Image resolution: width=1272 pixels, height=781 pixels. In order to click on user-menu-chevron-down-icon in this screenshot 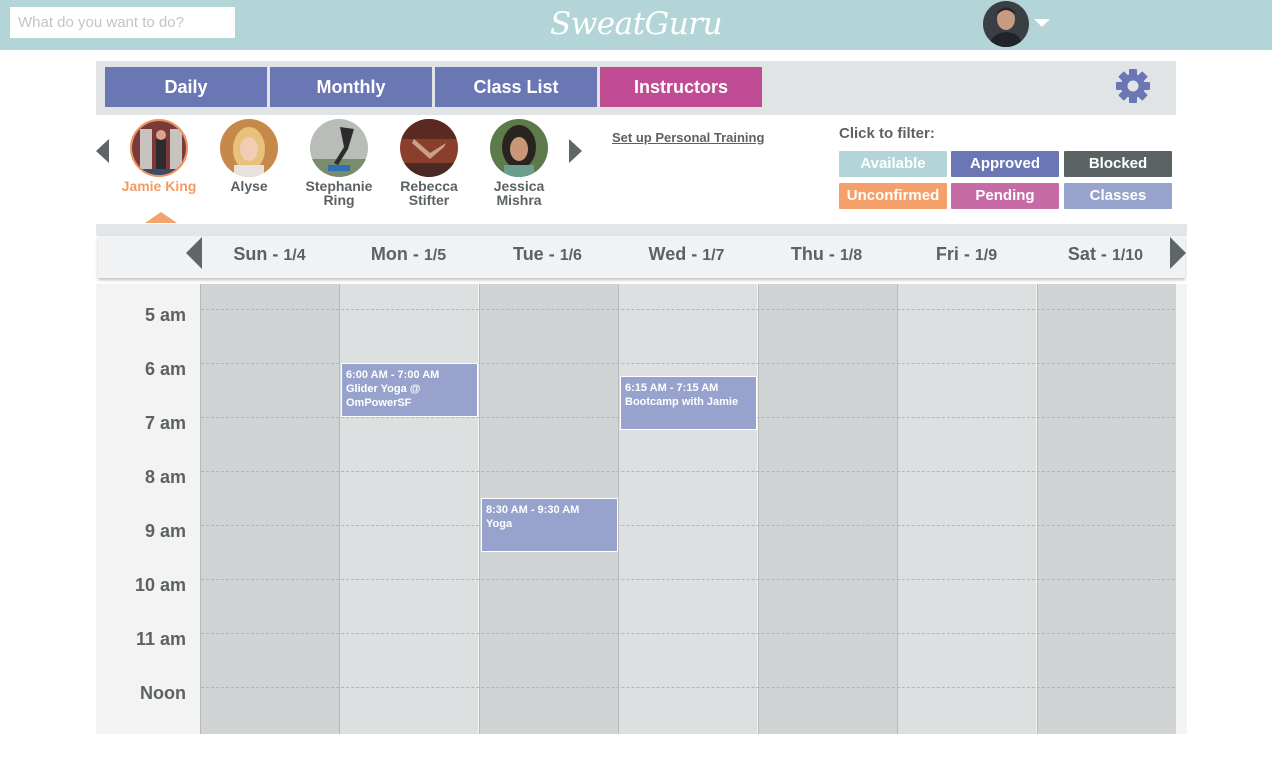, I will do `click(1042, 23)`.